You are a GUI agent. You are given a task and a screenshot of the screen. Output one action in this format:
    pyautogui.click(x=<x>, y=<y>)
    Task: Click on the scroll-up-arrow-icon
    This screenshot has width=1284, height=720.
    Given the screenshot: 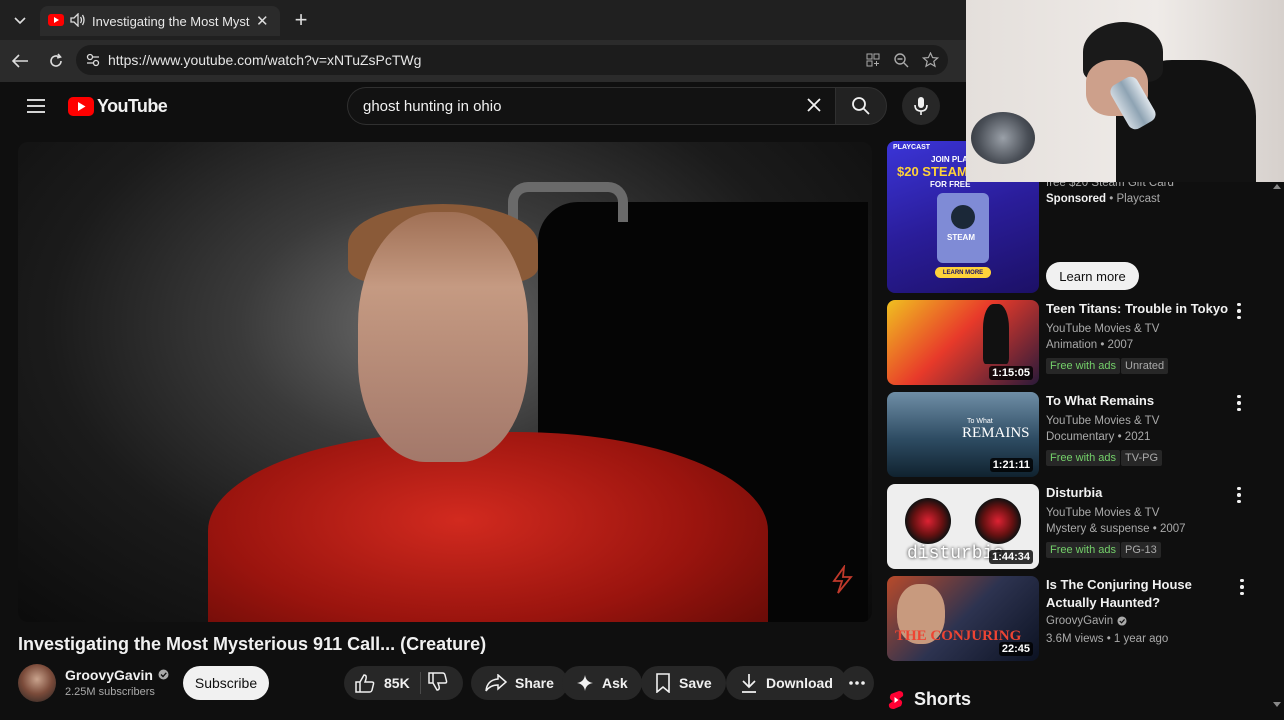 What is the action you would take?
    pyautogui.click(x=1277, y=186)
    